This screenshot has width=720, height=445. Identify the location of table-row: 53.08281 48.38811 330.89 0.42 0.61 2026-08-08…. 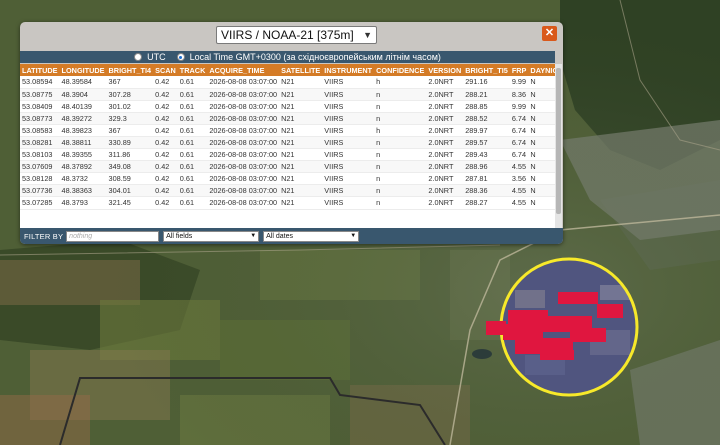
(287, 143).